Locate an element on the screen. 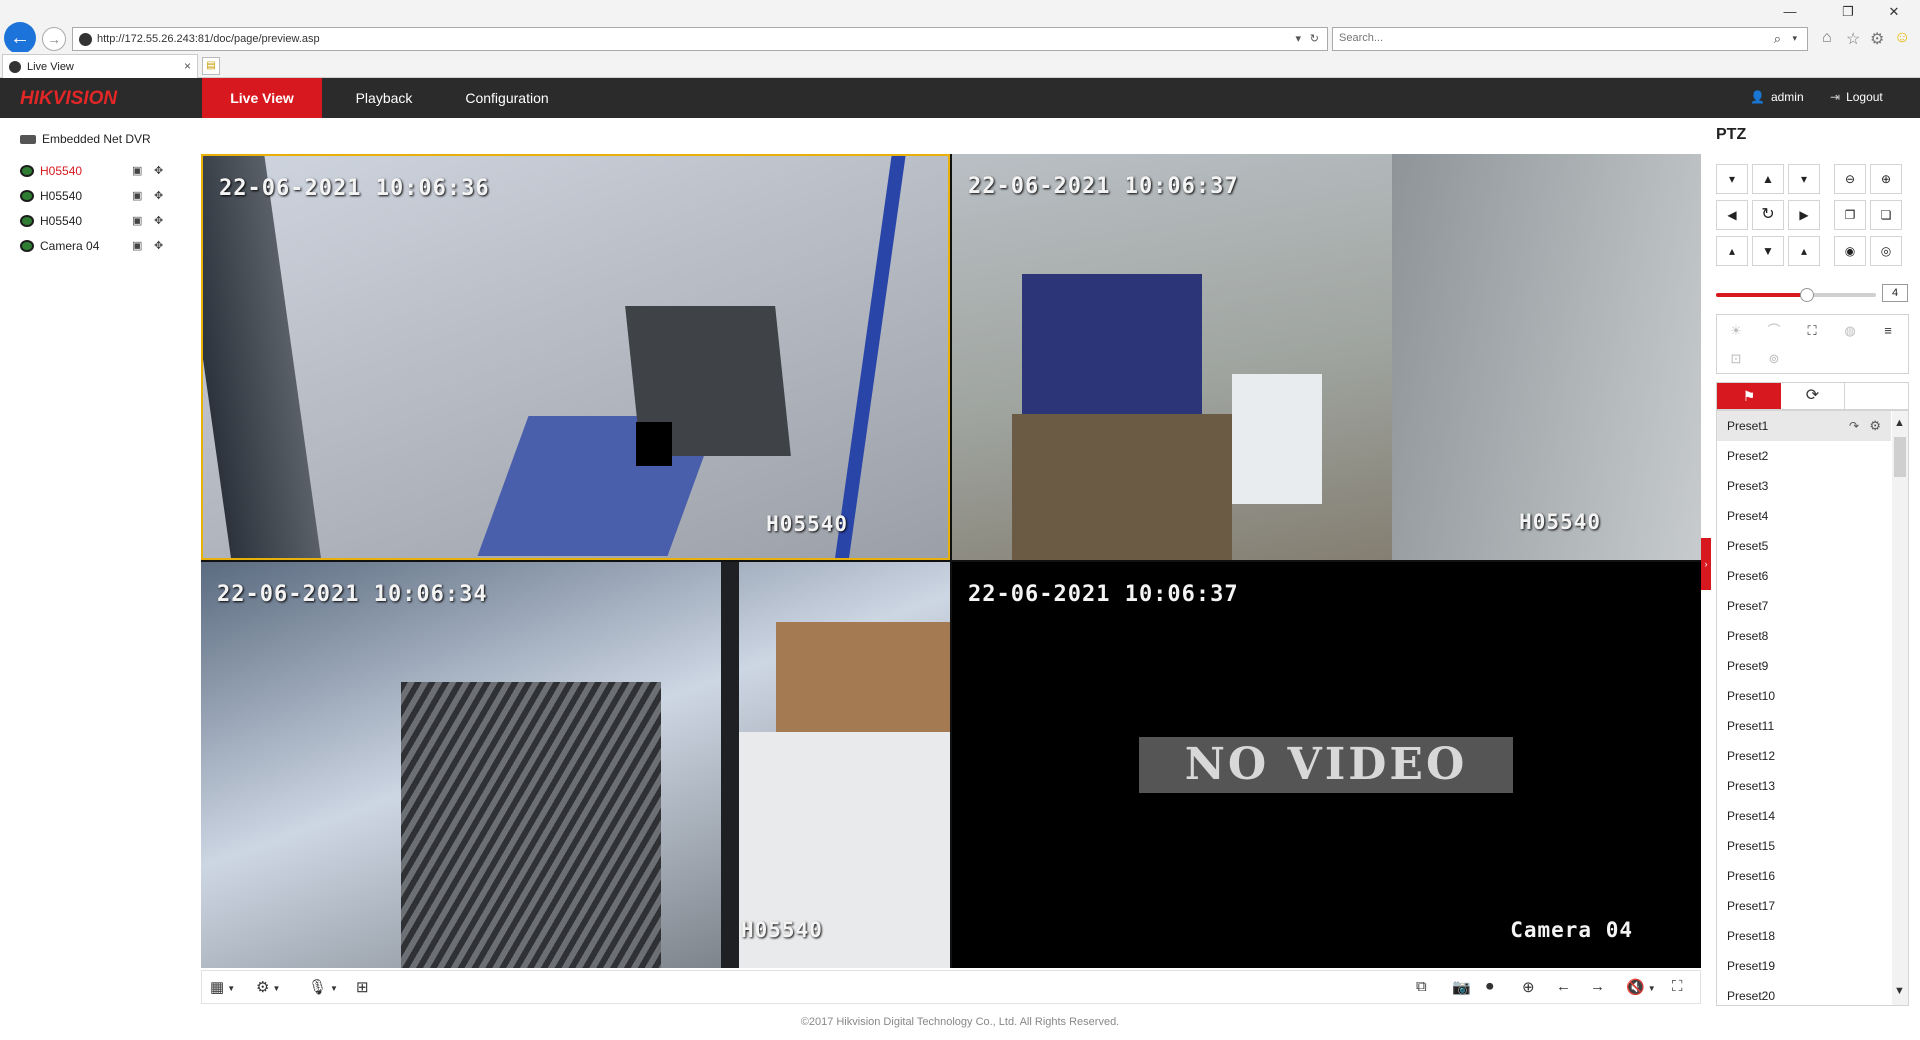 The image size is (1920, 1040). restore-icon: ❐ is located at coordinates (1848, 12).